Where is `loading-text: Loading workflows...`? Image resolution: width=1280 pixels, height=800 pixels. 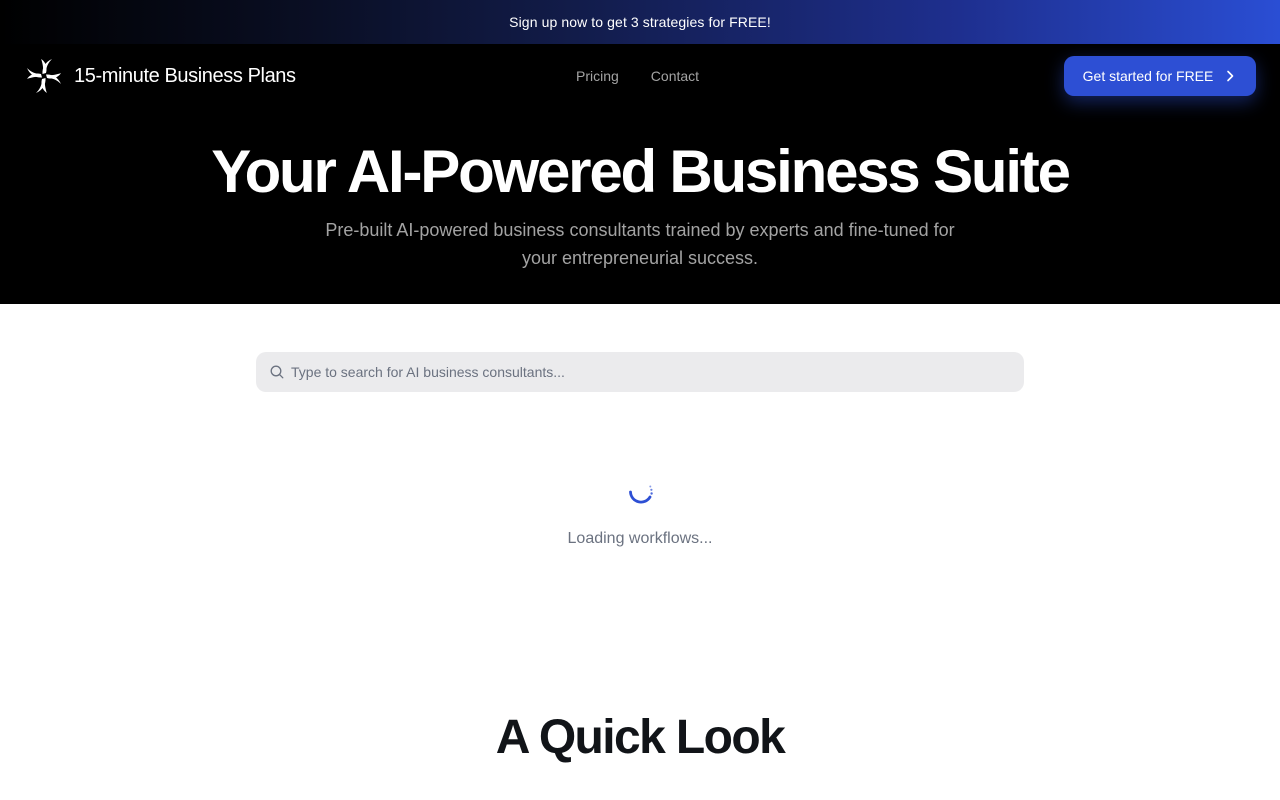
loading-text: Loading workflows... is located at coordinates (640, 538).